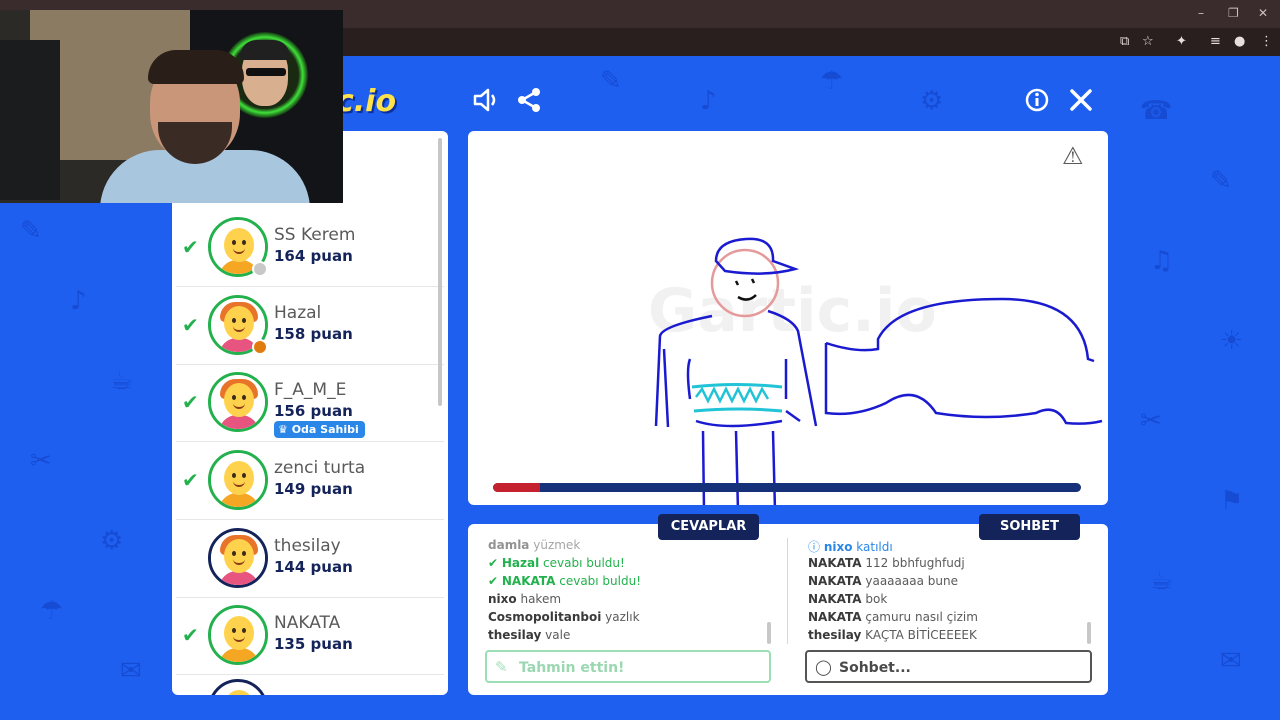  I want to click on chat-scrollbar, so click(1089, 633).